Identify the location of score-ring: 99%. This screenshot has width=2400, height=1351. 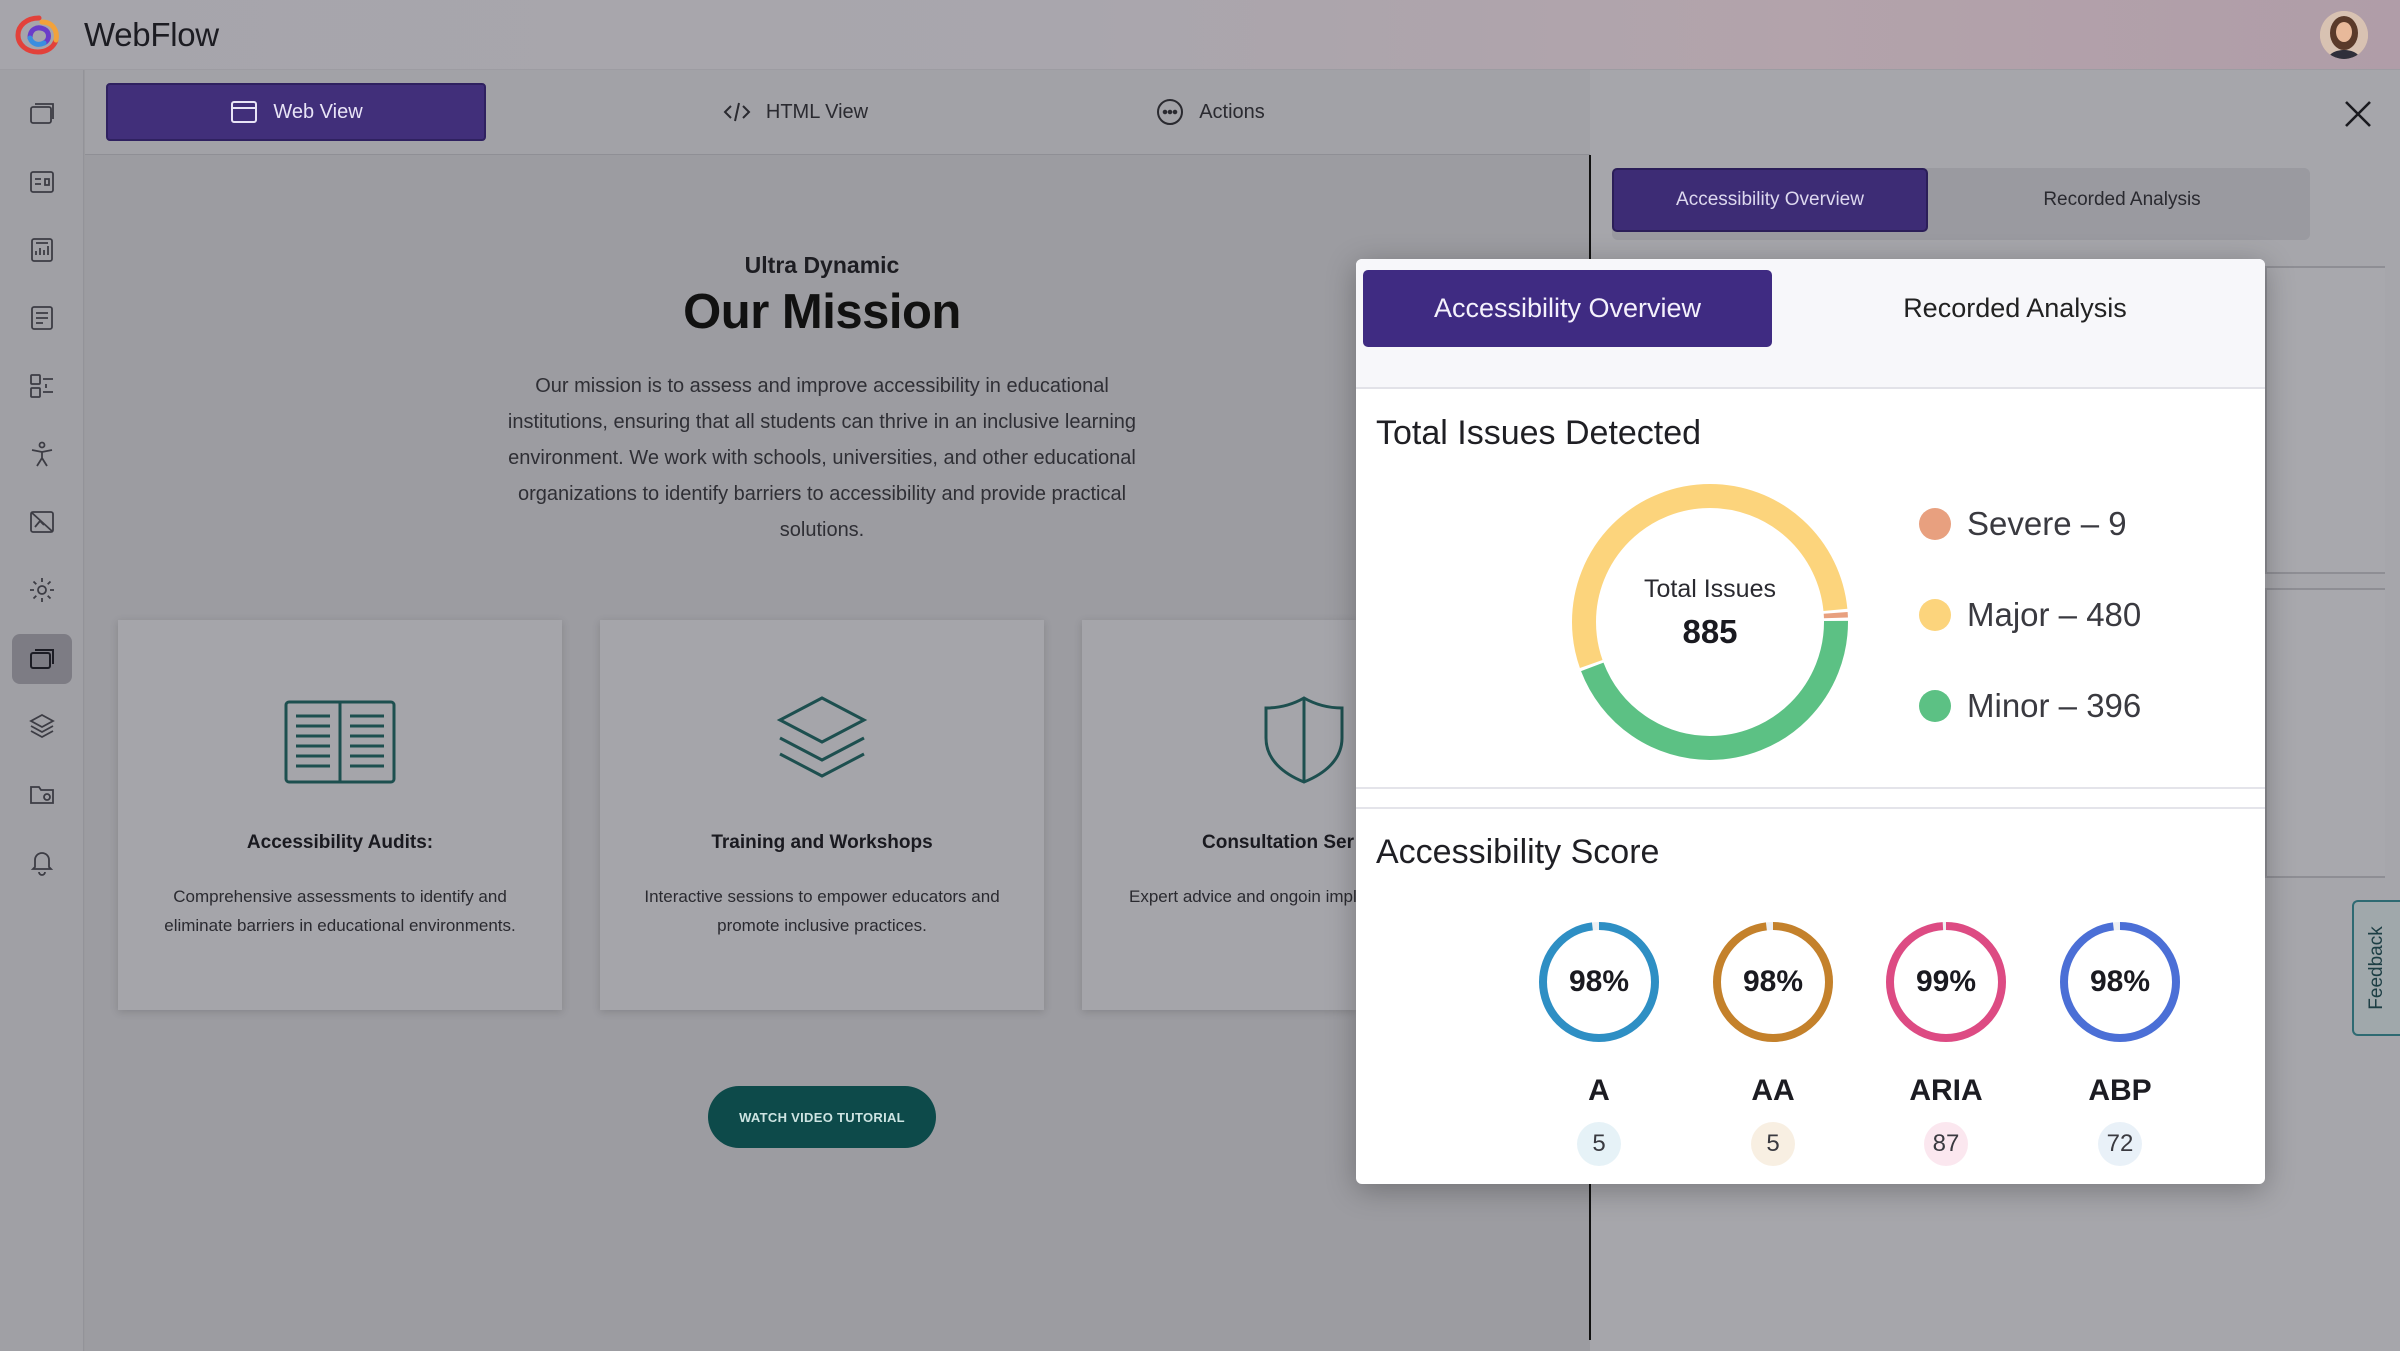
(1946, 982).